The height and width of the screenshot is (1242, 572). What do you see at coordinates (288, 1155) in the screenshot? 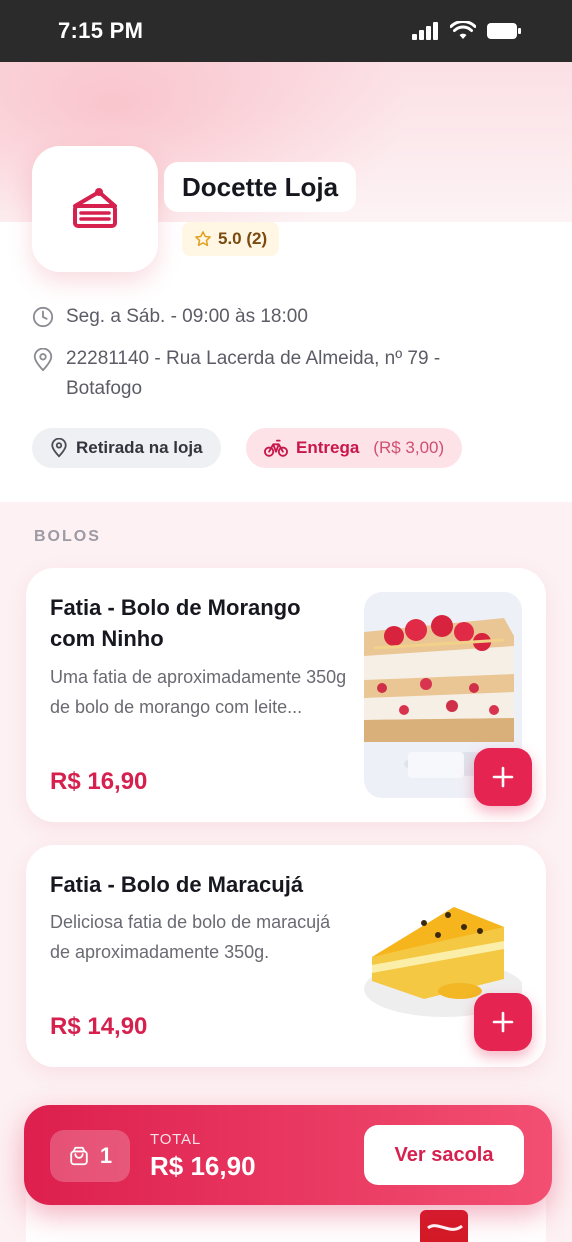
I see `cart-bar: 1 TOTAL R$ 16,90 Ver sacola` at bounding box center [288, 1155].